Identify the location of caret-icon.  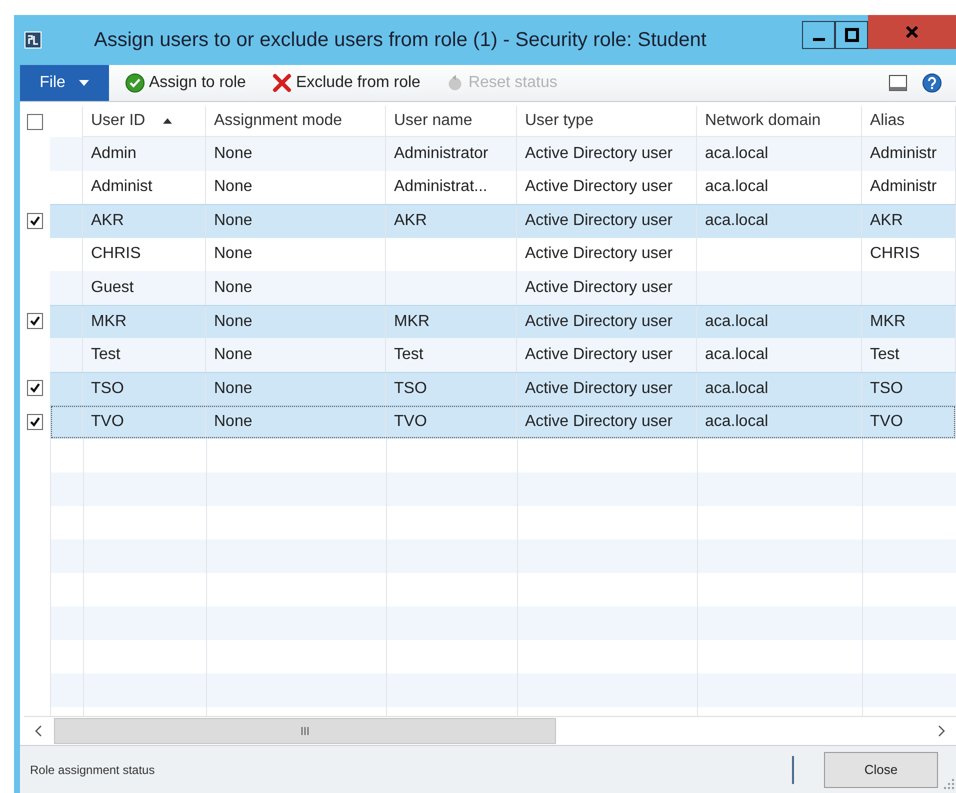
(84, 83).